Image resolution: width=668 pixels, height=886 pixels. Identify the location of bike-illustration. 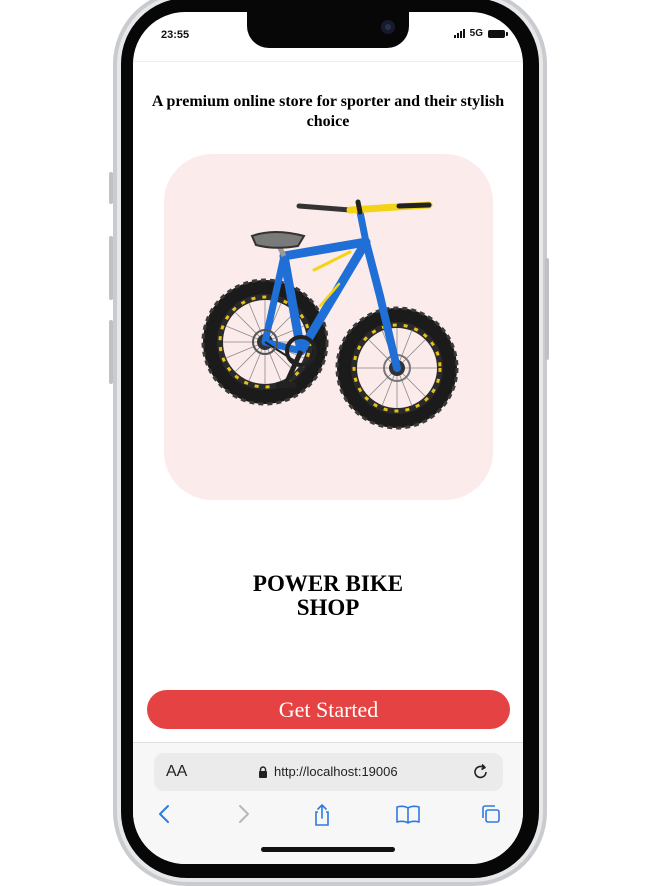
(330, 314).